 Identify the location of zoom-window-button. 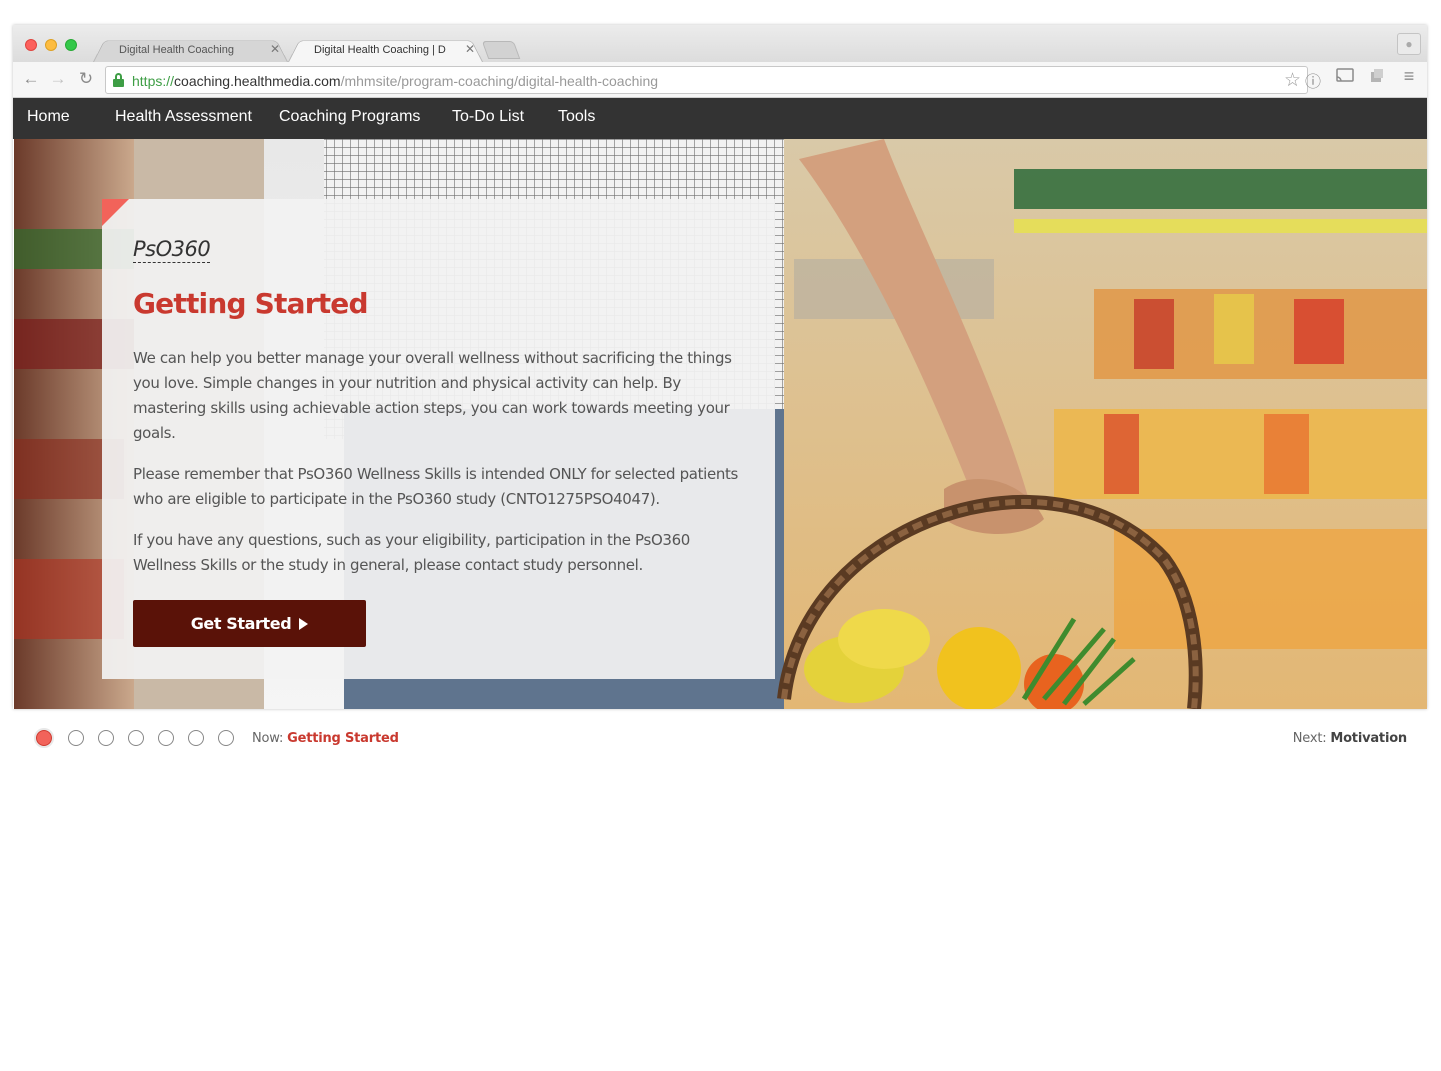
(71, 45).